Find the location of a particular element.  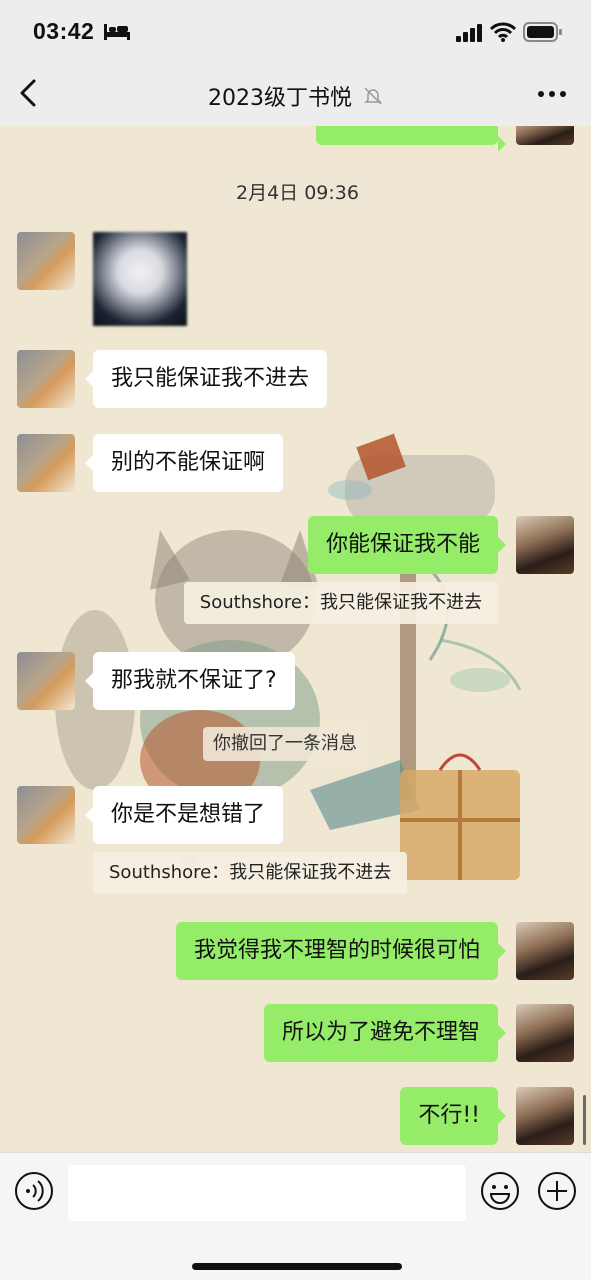

bed-icon is located at coordinates (117, 32).